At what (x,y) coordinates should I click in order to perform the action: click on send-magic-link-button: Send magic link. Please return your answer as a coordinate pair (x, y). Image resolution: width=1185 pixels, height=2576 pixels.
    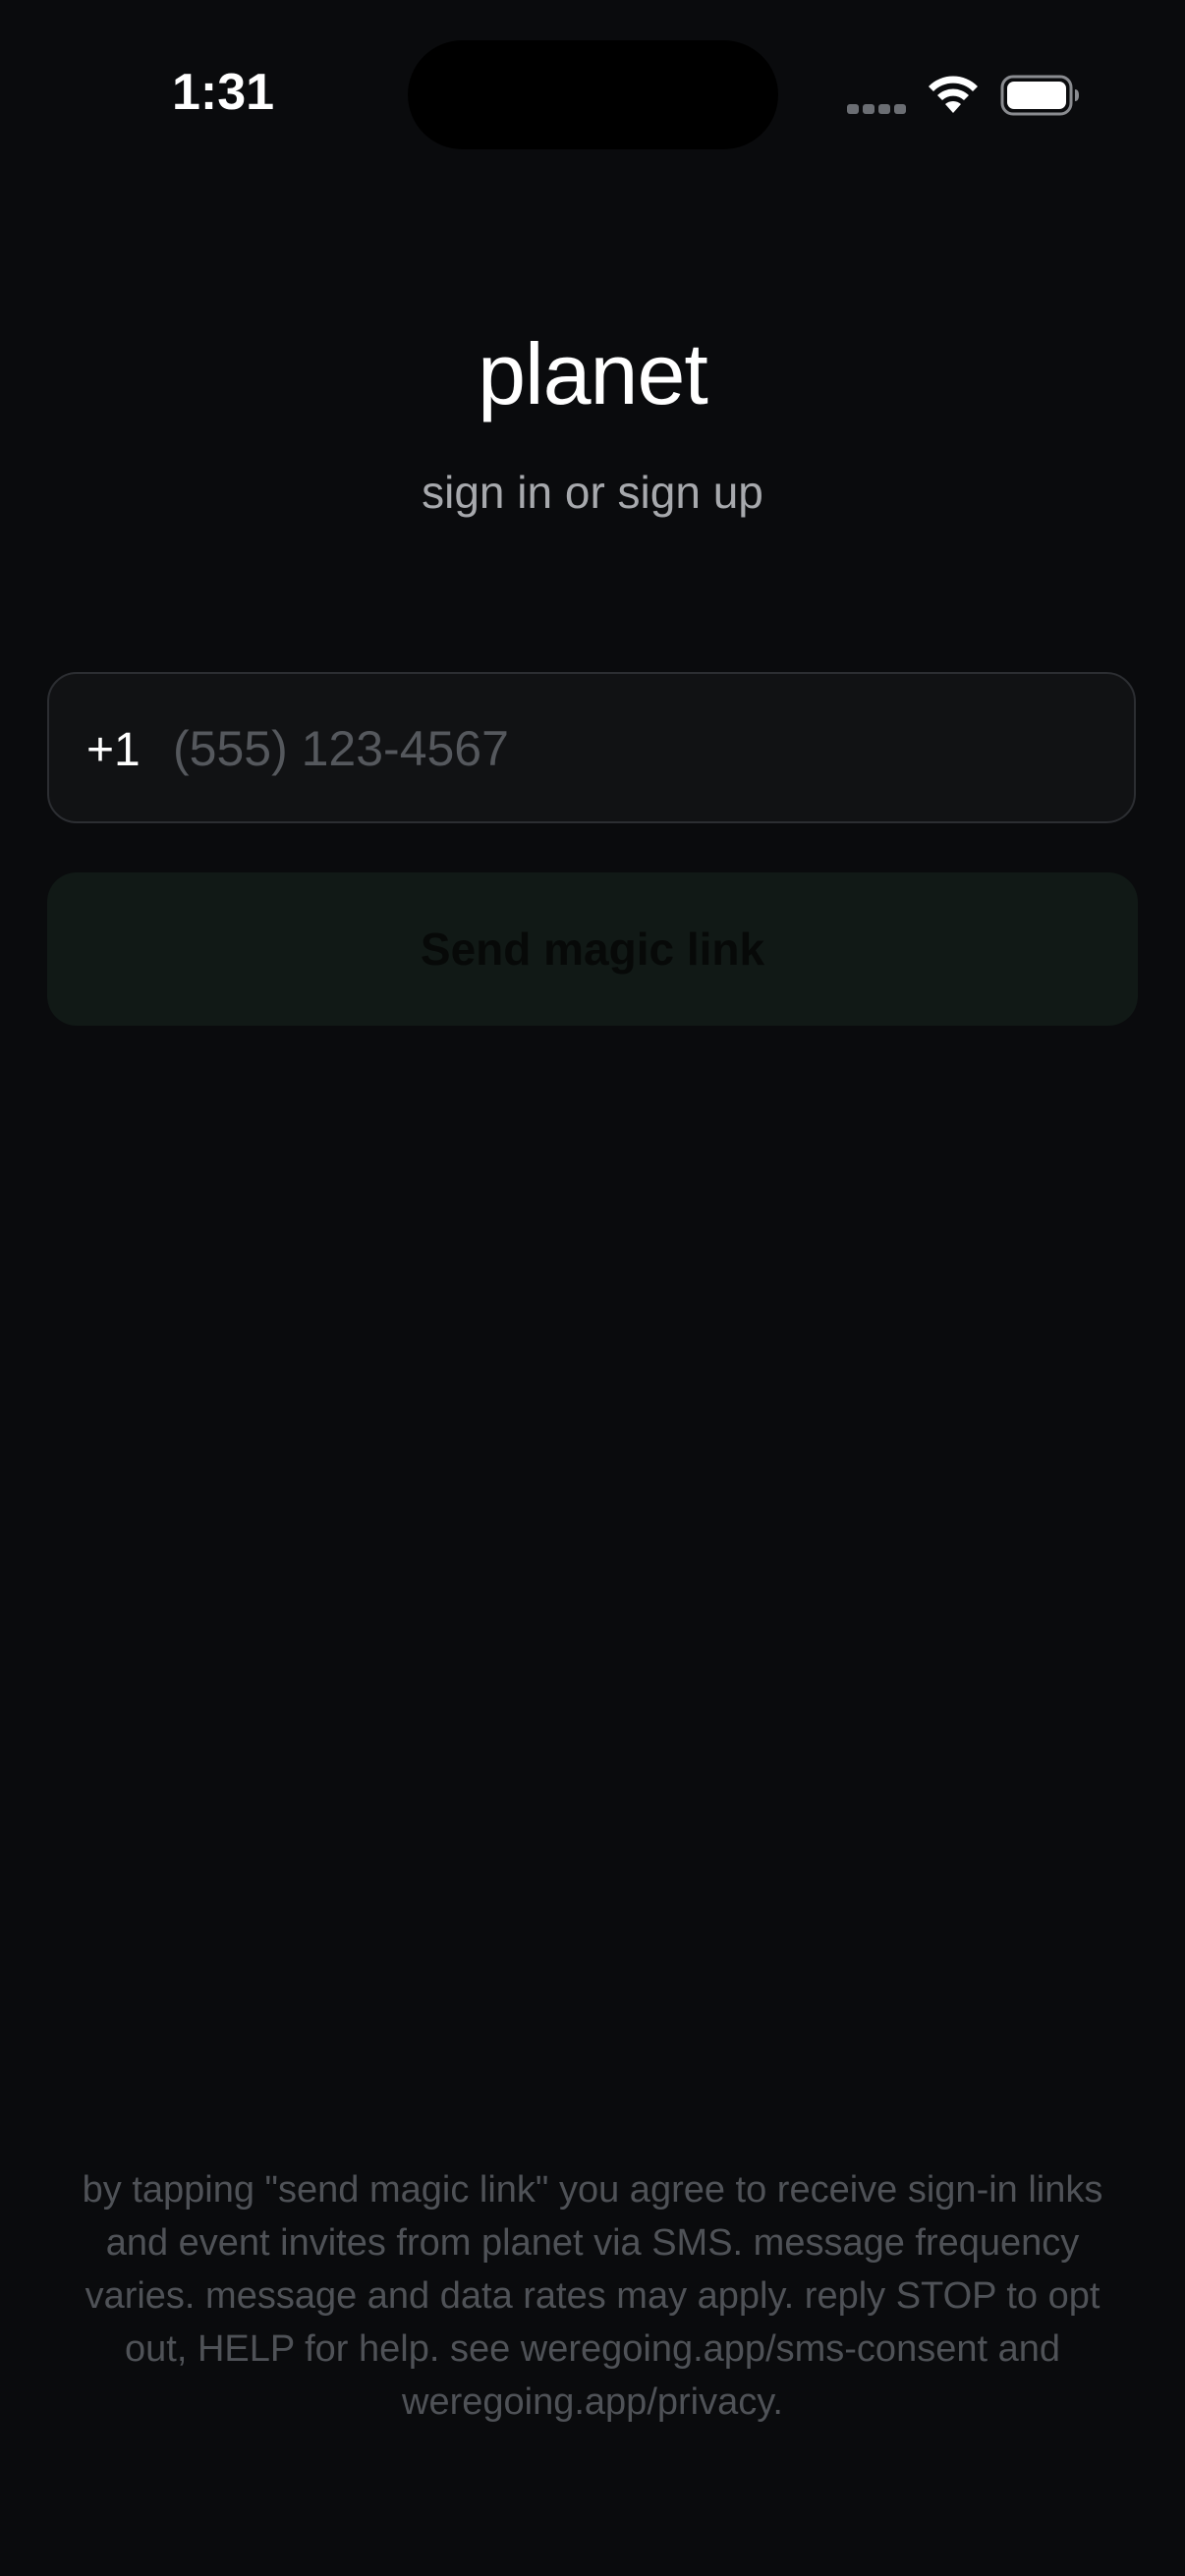
    Looking at the image, I should click on (592, 949).